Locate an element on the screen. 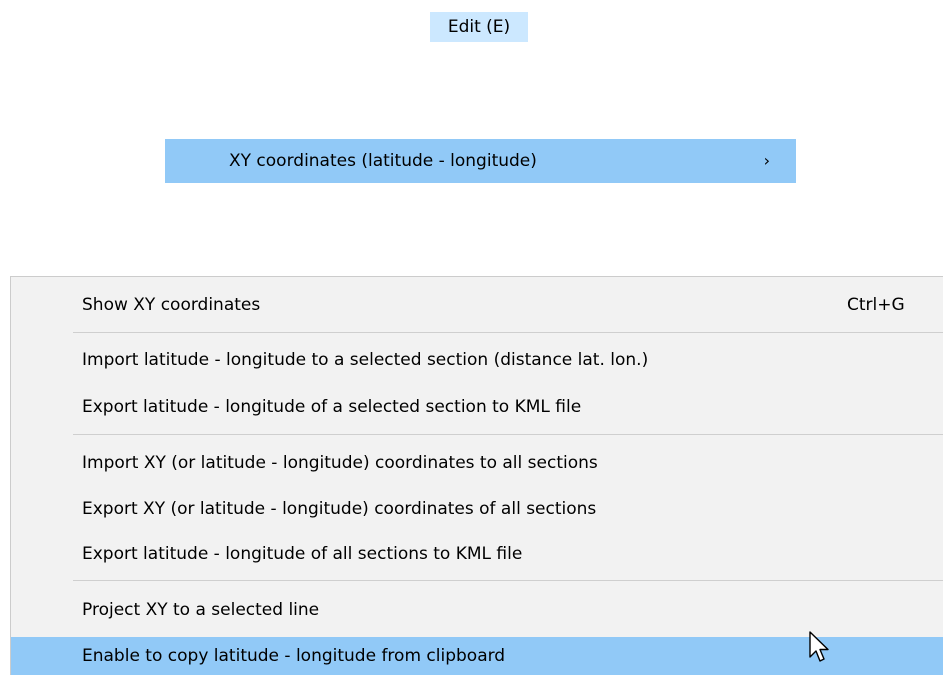 The width and height of the screenshot is (943, 675). chevron-right-icon: › is located at coordinates (766, 160).